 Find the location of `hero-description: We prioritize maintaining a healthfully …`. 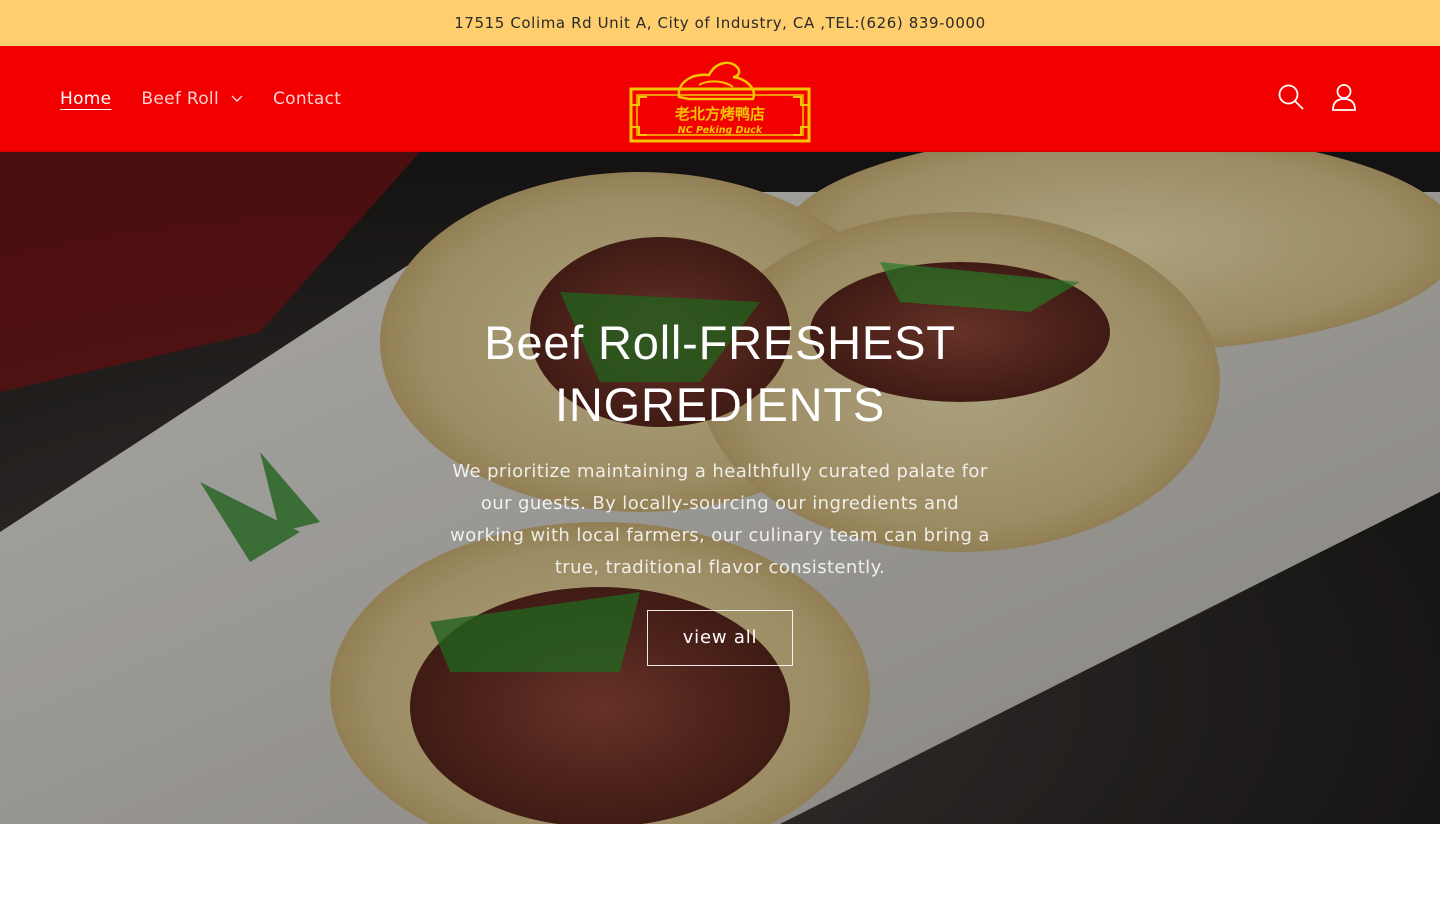

hero-description: We prioritize maintaining a healthfully … is located at coordinates (720, 519).